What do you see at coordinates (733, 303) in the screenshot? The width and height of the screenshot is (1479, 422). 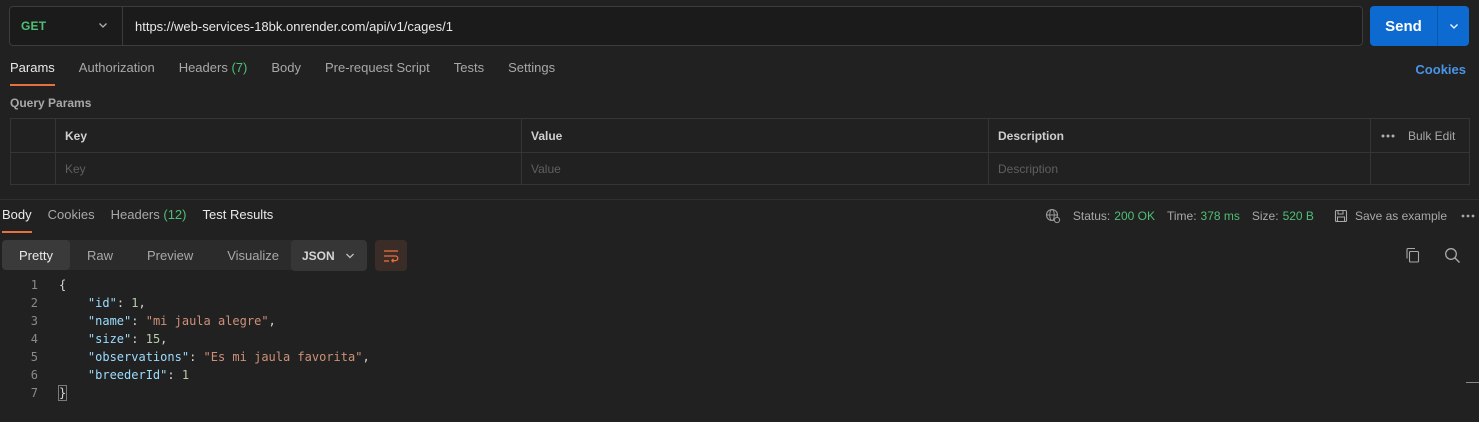 I see `code-line: 2 "id": 1,` at bounding box center [733, 303].